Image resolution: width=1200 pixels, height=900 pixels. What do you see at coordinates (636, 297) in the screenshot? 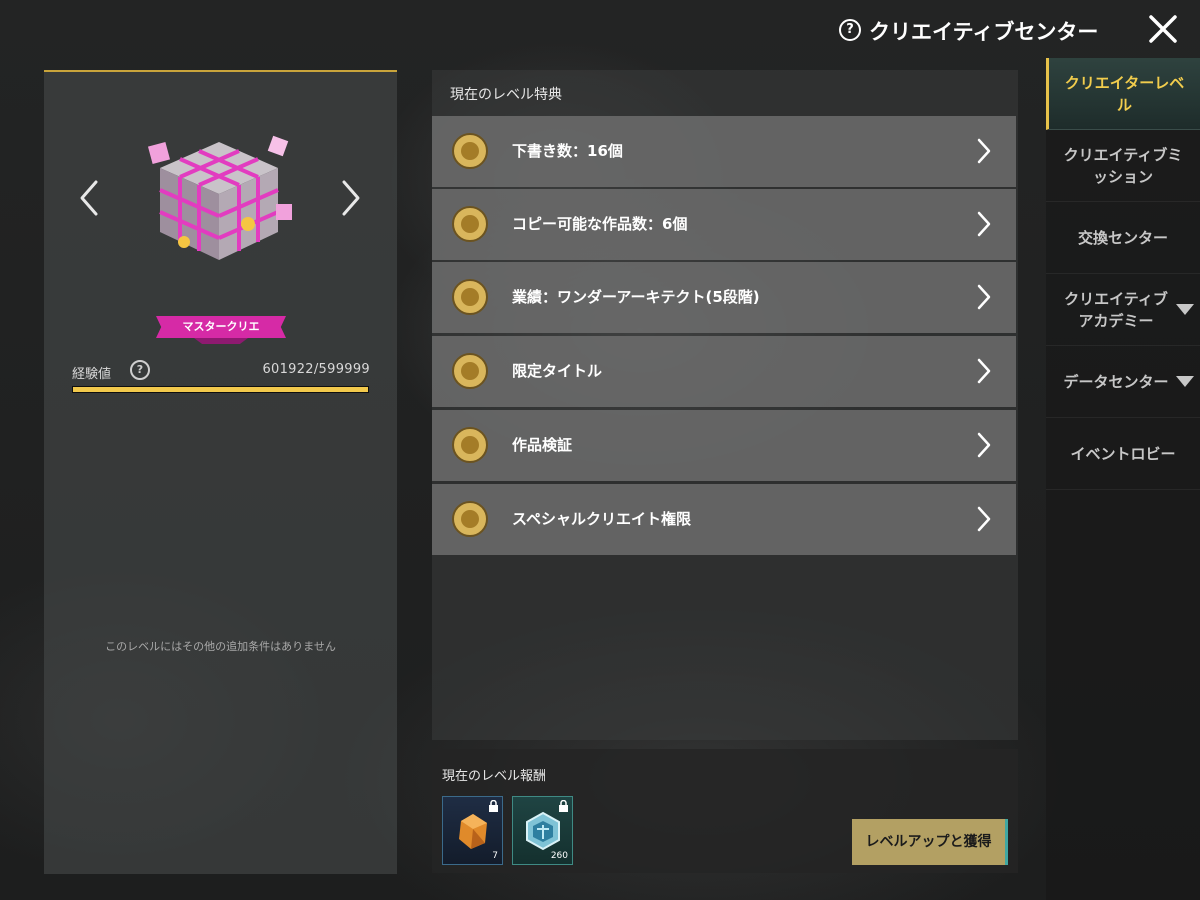
I see `benefit-label: 業績：ワンダーアーキテクト(5段階)` at bounding box center [636, 297].